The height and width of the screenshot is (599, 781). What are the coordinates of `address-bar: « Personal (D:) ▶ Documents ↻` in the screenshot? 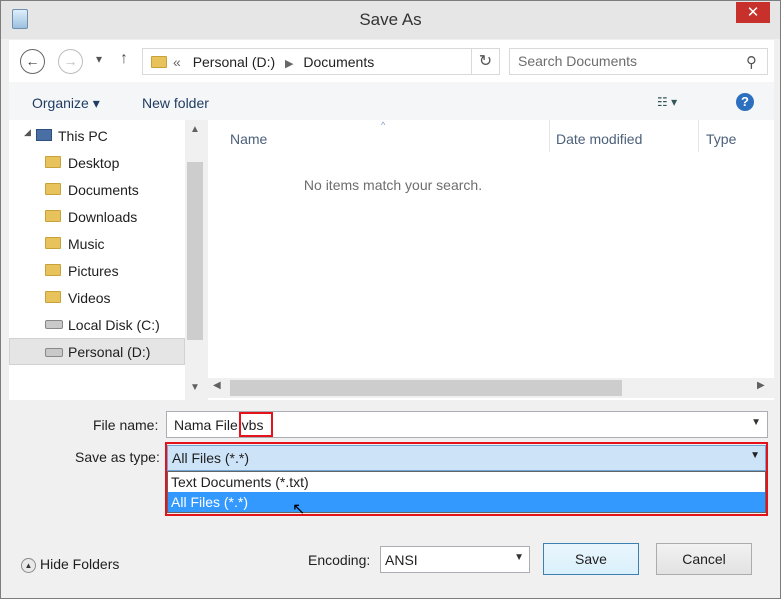 It's located at (321, 61).